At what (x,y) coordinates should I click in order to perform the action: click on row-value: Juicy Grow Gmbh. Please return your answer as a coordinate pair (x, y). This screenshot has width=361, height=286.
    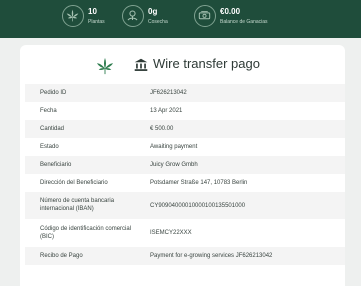
    Looking at the image, I should click on (174, 165).